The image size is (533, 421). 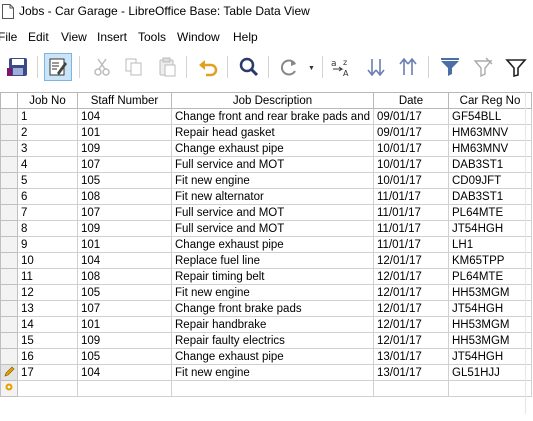 What do you see at coordinates (266, 356) in the screenshot?
I see `table-row: 16 105 Change exhaust pipe 13/01/17 JT54HGH` at bounding box center [266, 356].